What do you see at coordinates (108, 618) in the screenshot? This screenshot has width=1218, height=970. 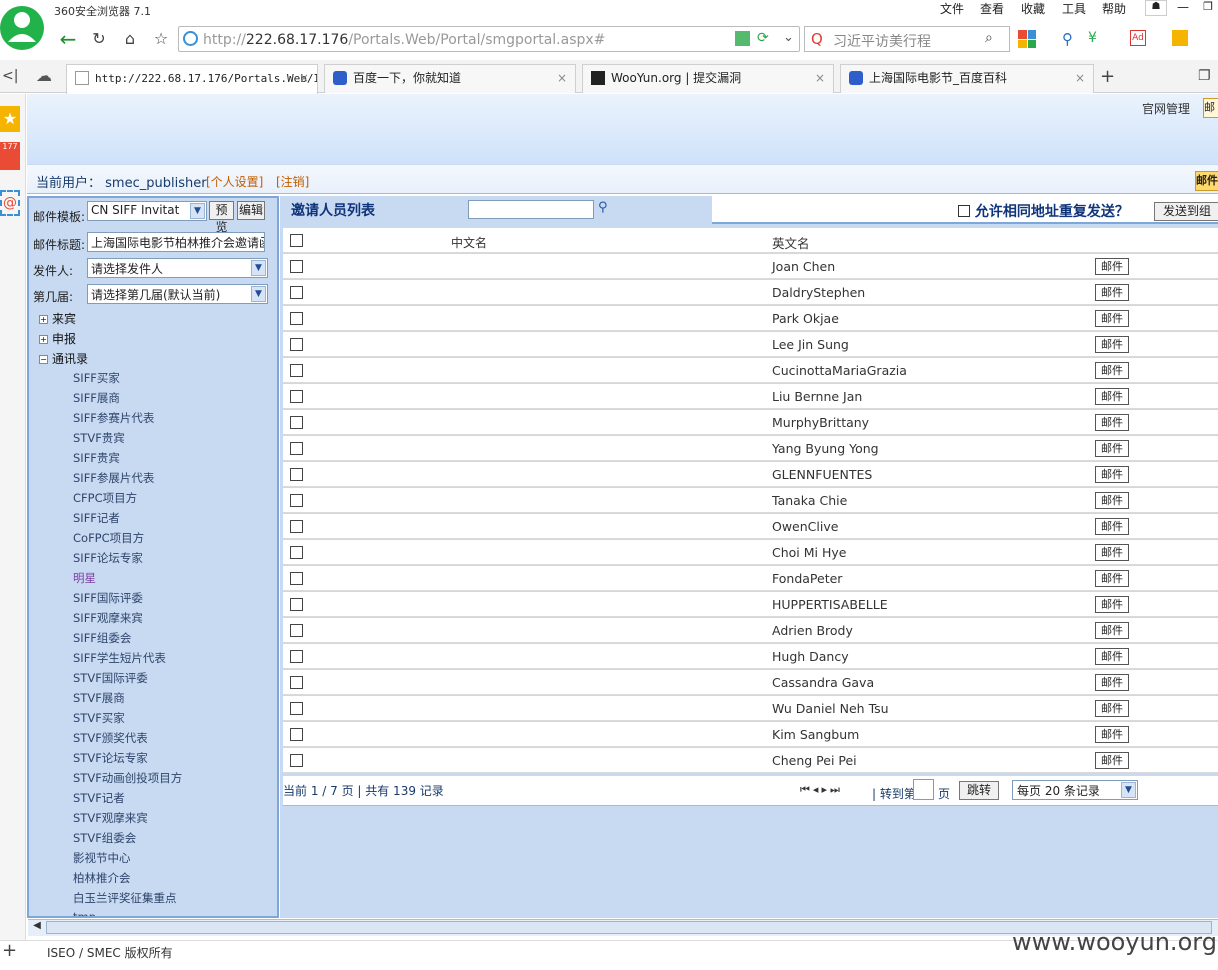 I see `contact-group-item: SIFF观摩来宾` at bounding box center [108, 618].